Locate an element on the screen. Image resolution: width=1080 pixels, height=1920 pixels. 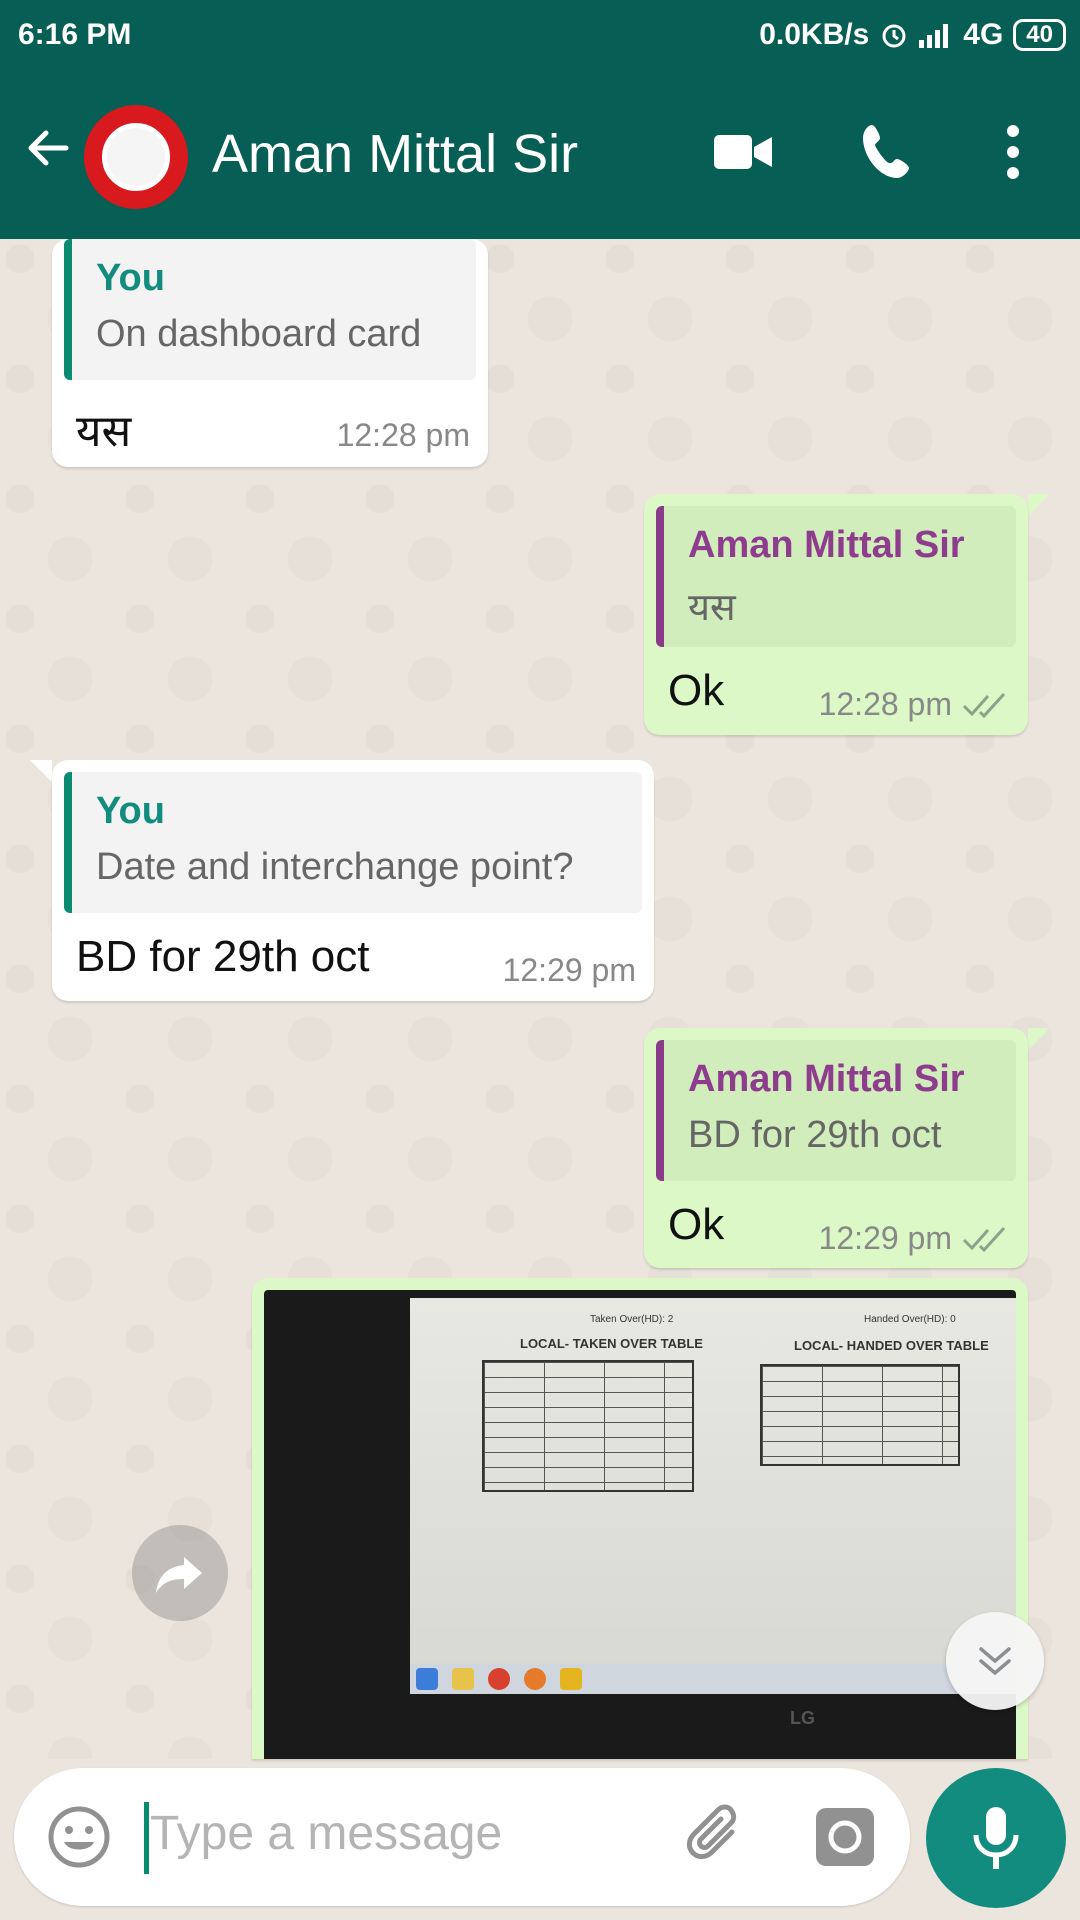
quoted-message: Aman Mittal Sir यस is located at coordinates (836, 576).